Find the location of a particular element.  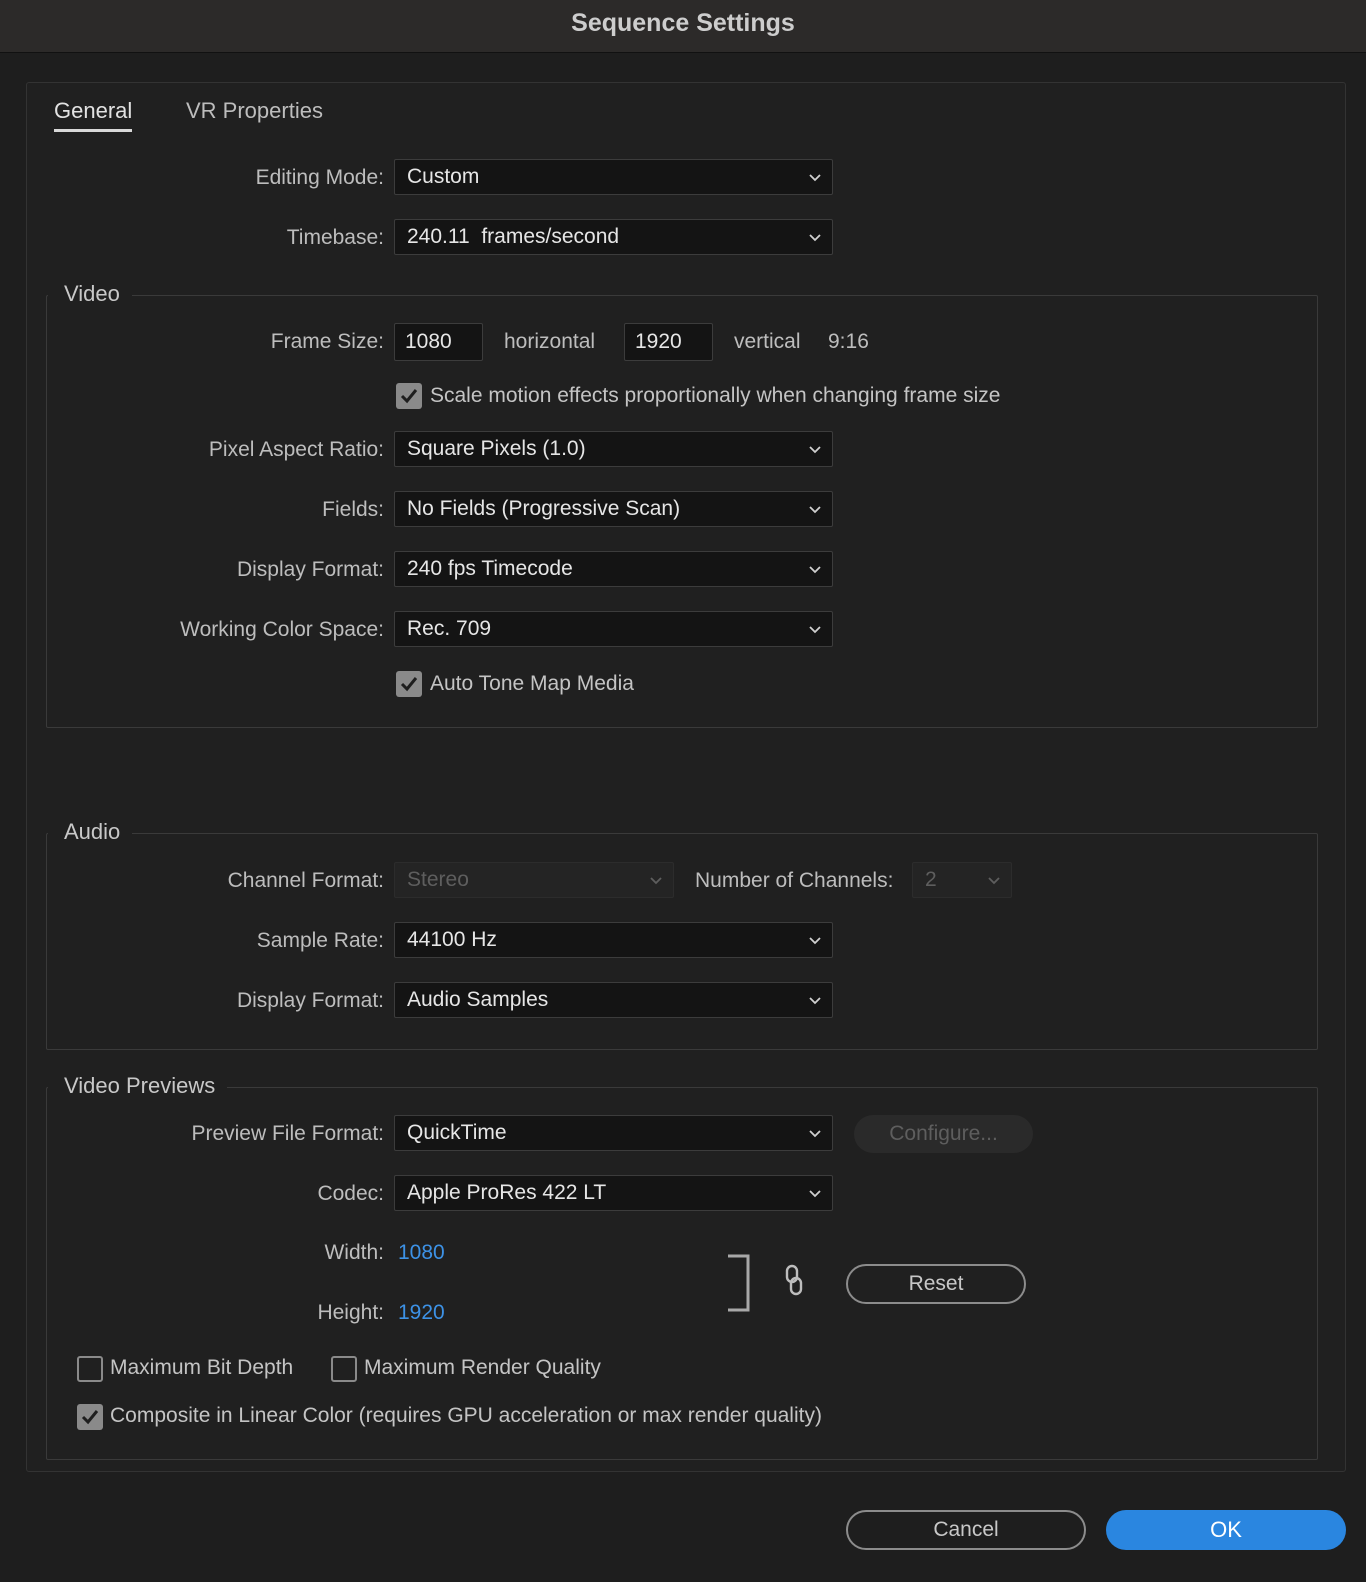

timebase-select: 240.11 frames/second is located at coordinates (613, 237).